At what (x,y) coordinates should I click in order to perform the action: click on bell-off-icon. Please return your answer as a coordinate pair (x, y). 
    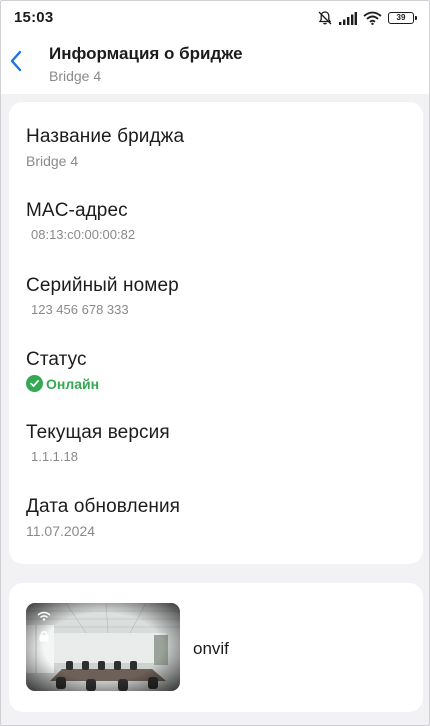
    Looking at the image, I should click on (325, 18).